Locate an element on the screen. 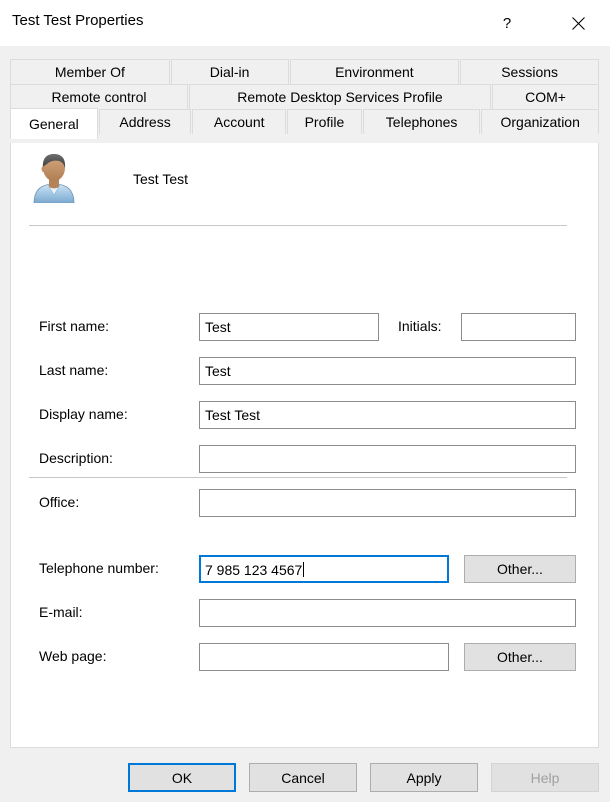  user-header: Test Test is located at coordinates (299, 179).